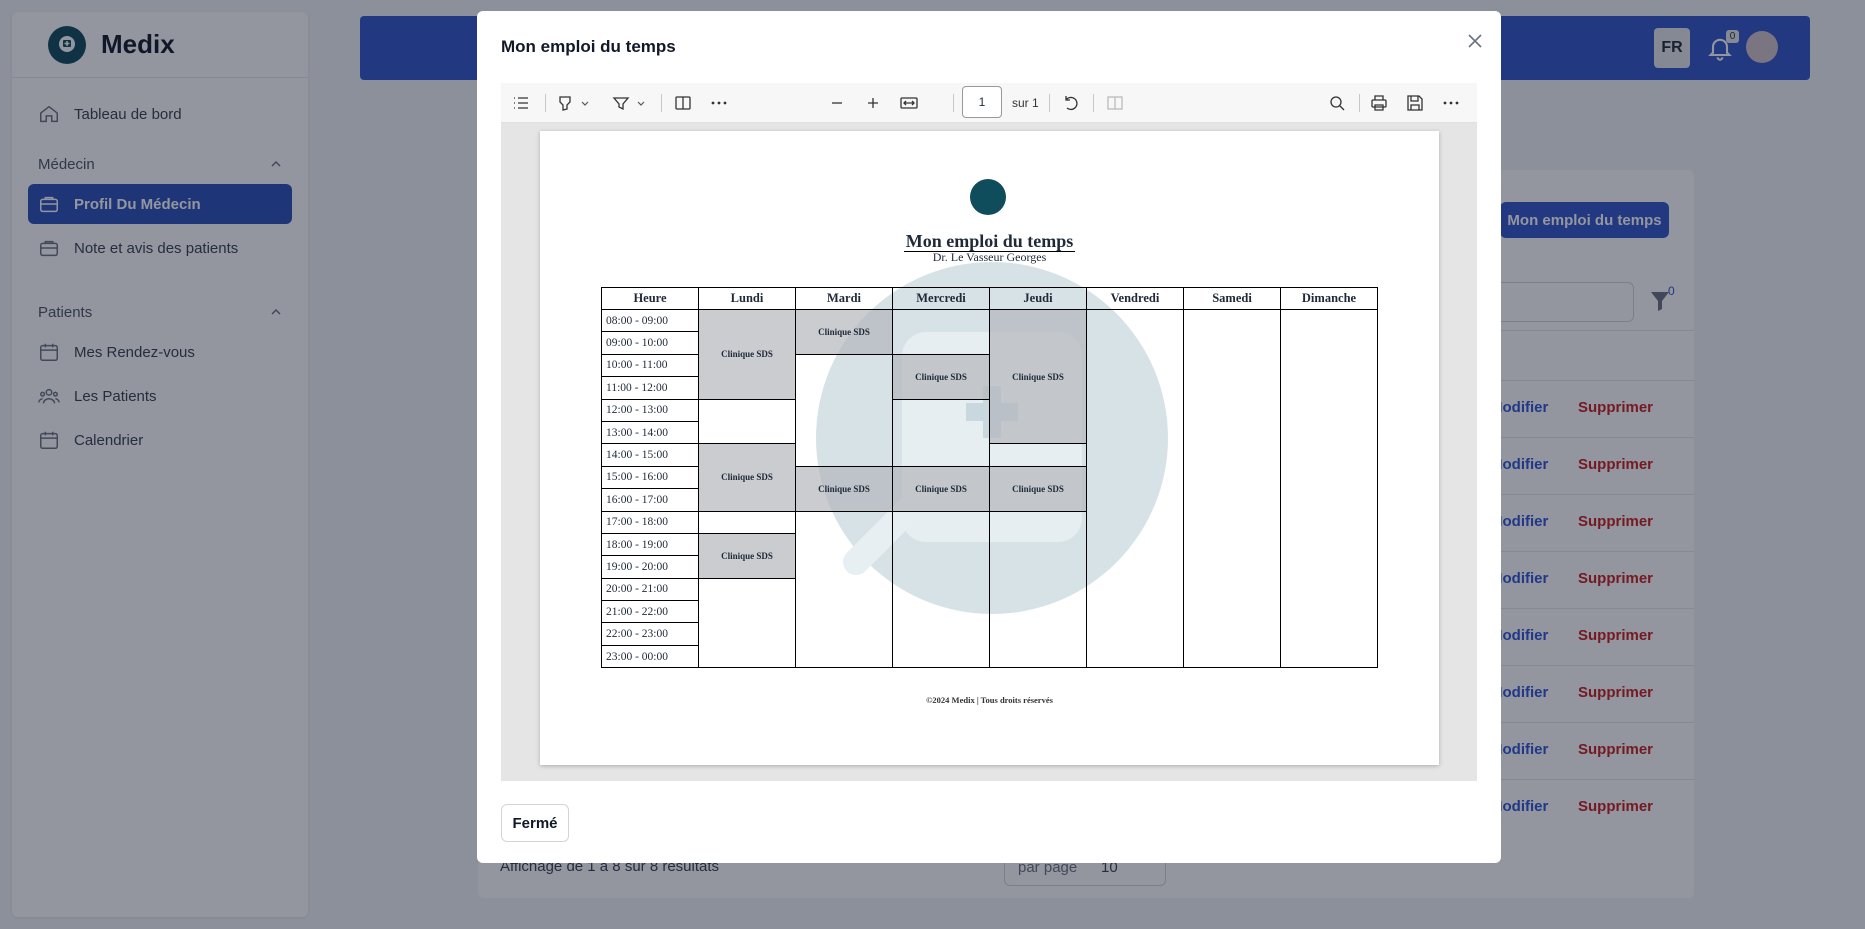  What do you see at coordinates (650, 634) in the screenshot?
I see `hour-cell: 22:00 - 23:00` at bounding box center [650, 634].